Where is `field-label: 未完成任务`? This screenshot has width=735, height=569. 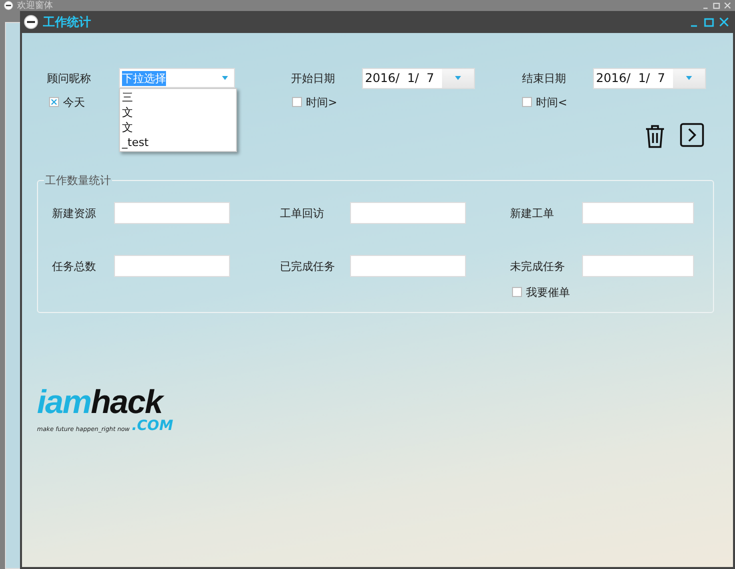
field-label: 未完成任务 is located at coordinates (538, 266).